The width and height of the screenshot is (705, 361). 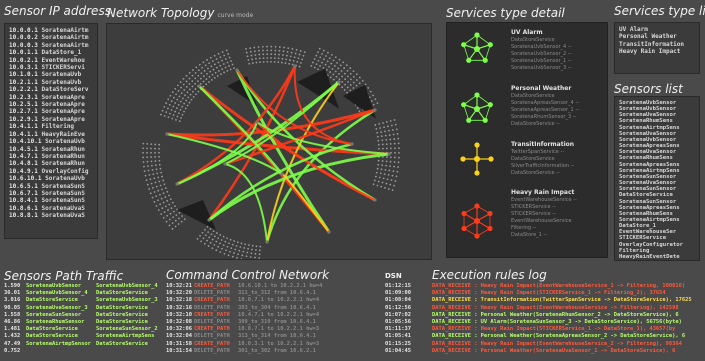 What do you see at coordinates (659, 51) in the screenshot?
I see `service-type-item: Heavy Rain Impact` at bounding box center [659, 51].